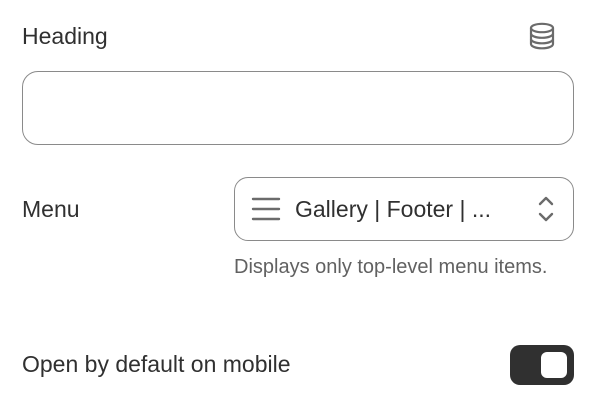  I want to click on menu-help-text: Displays only top-level menu items., so click(391, 267).